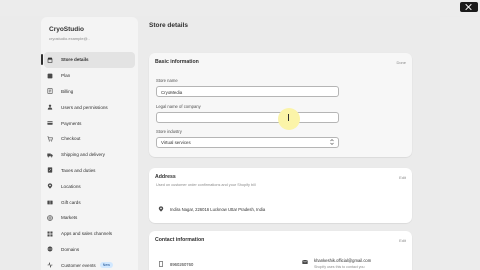 The width and height of the screenshot is (480, 270). What do you see at coordinates (69, 218) in the screenshot?
I see `sidebar-item-label: Markets` at bounding box center [69, 218].